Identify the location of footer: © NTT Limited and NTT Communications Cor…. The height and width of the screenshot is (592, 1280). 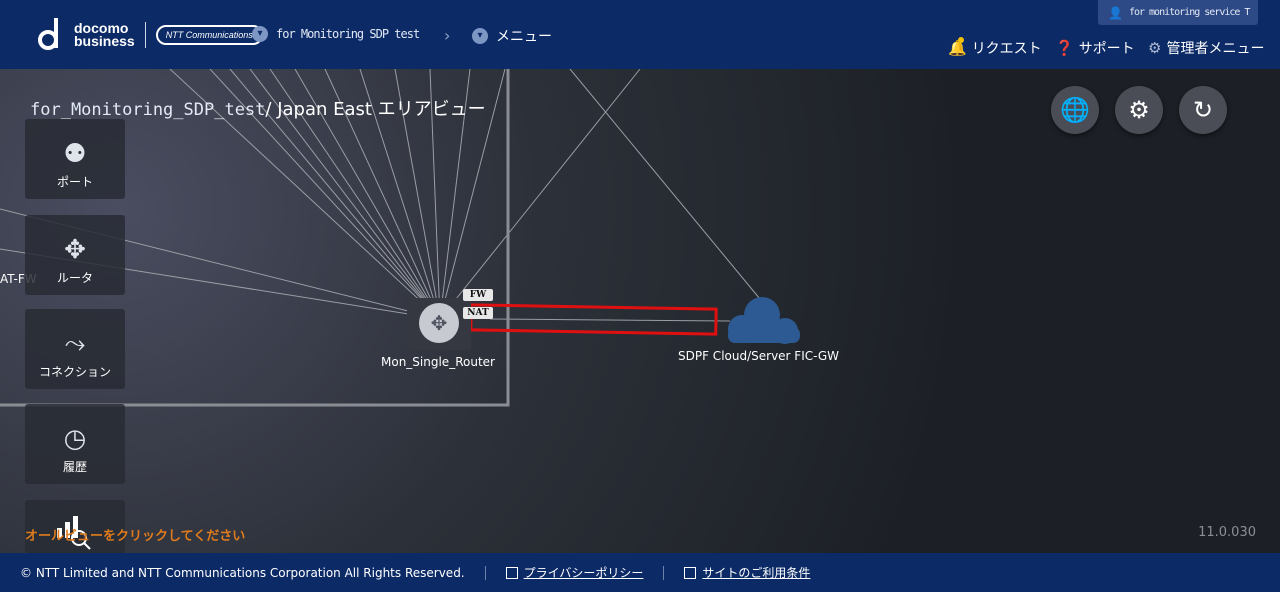
(640, 572).